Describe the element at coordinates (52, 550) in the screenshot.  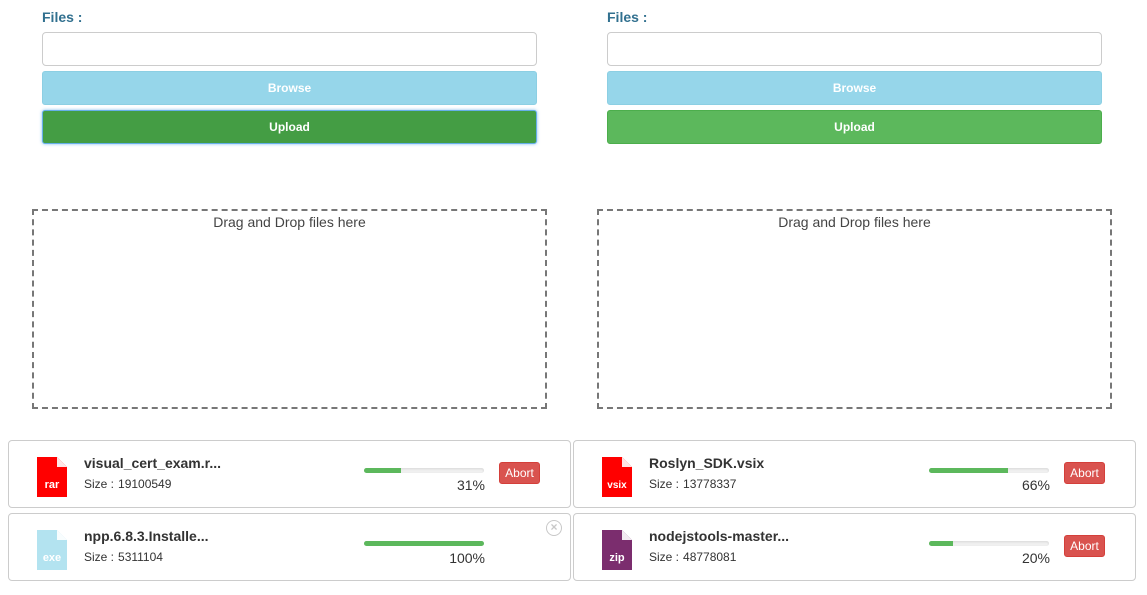
I see `file-type-icon: exe` at that location.